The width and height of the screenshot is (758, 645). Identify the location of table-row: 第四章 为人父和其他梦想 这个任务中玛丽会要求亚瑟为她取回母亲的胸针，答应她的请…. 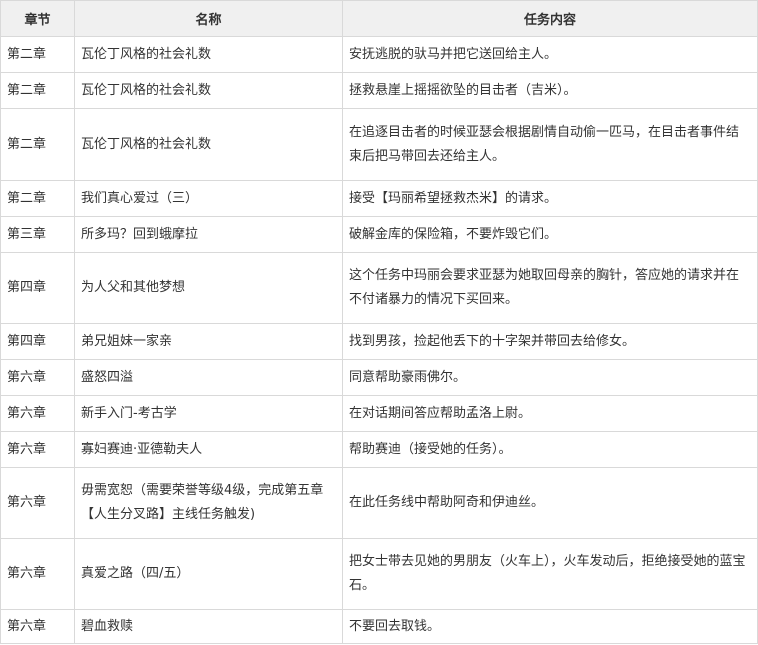
(379, 288).